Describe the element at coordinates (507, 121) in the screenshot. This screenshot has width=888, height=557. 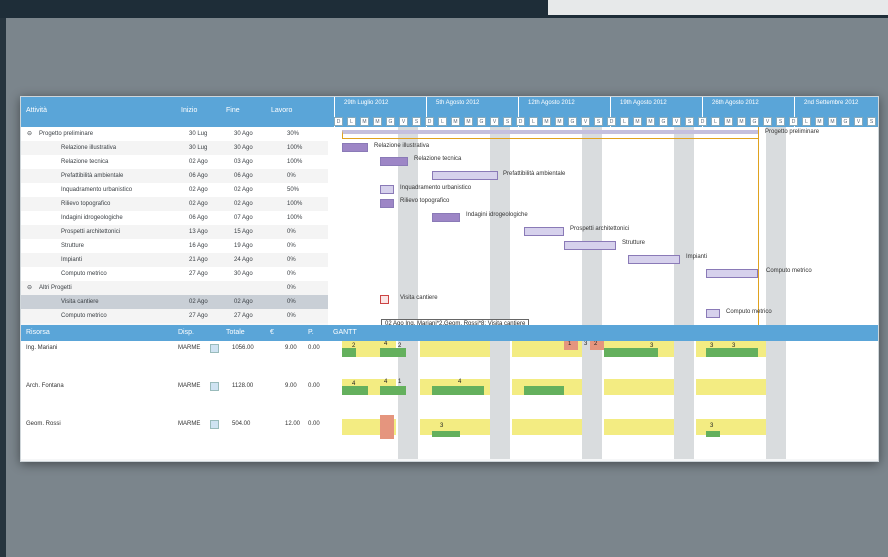
I see `day-cell: S` at that location.